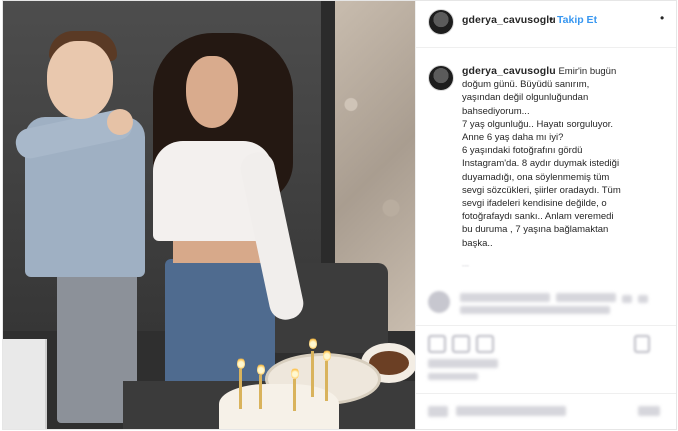 The height and width of the screenshot is (431, 678). I want to click on follow-button: Takip Et, so click(577, 20).